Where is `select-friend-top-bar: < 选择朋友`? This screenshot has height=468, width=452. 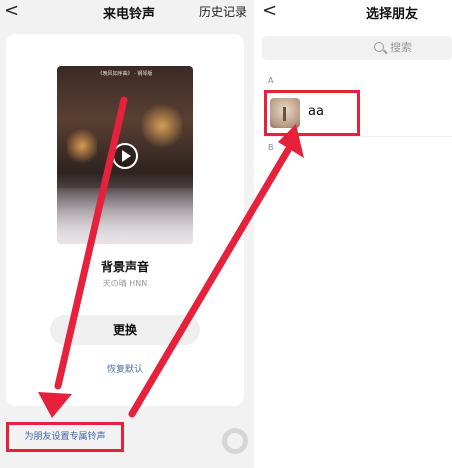 select-friend-top-bar: < 选择朋友 is located at coordinates (355, 12).